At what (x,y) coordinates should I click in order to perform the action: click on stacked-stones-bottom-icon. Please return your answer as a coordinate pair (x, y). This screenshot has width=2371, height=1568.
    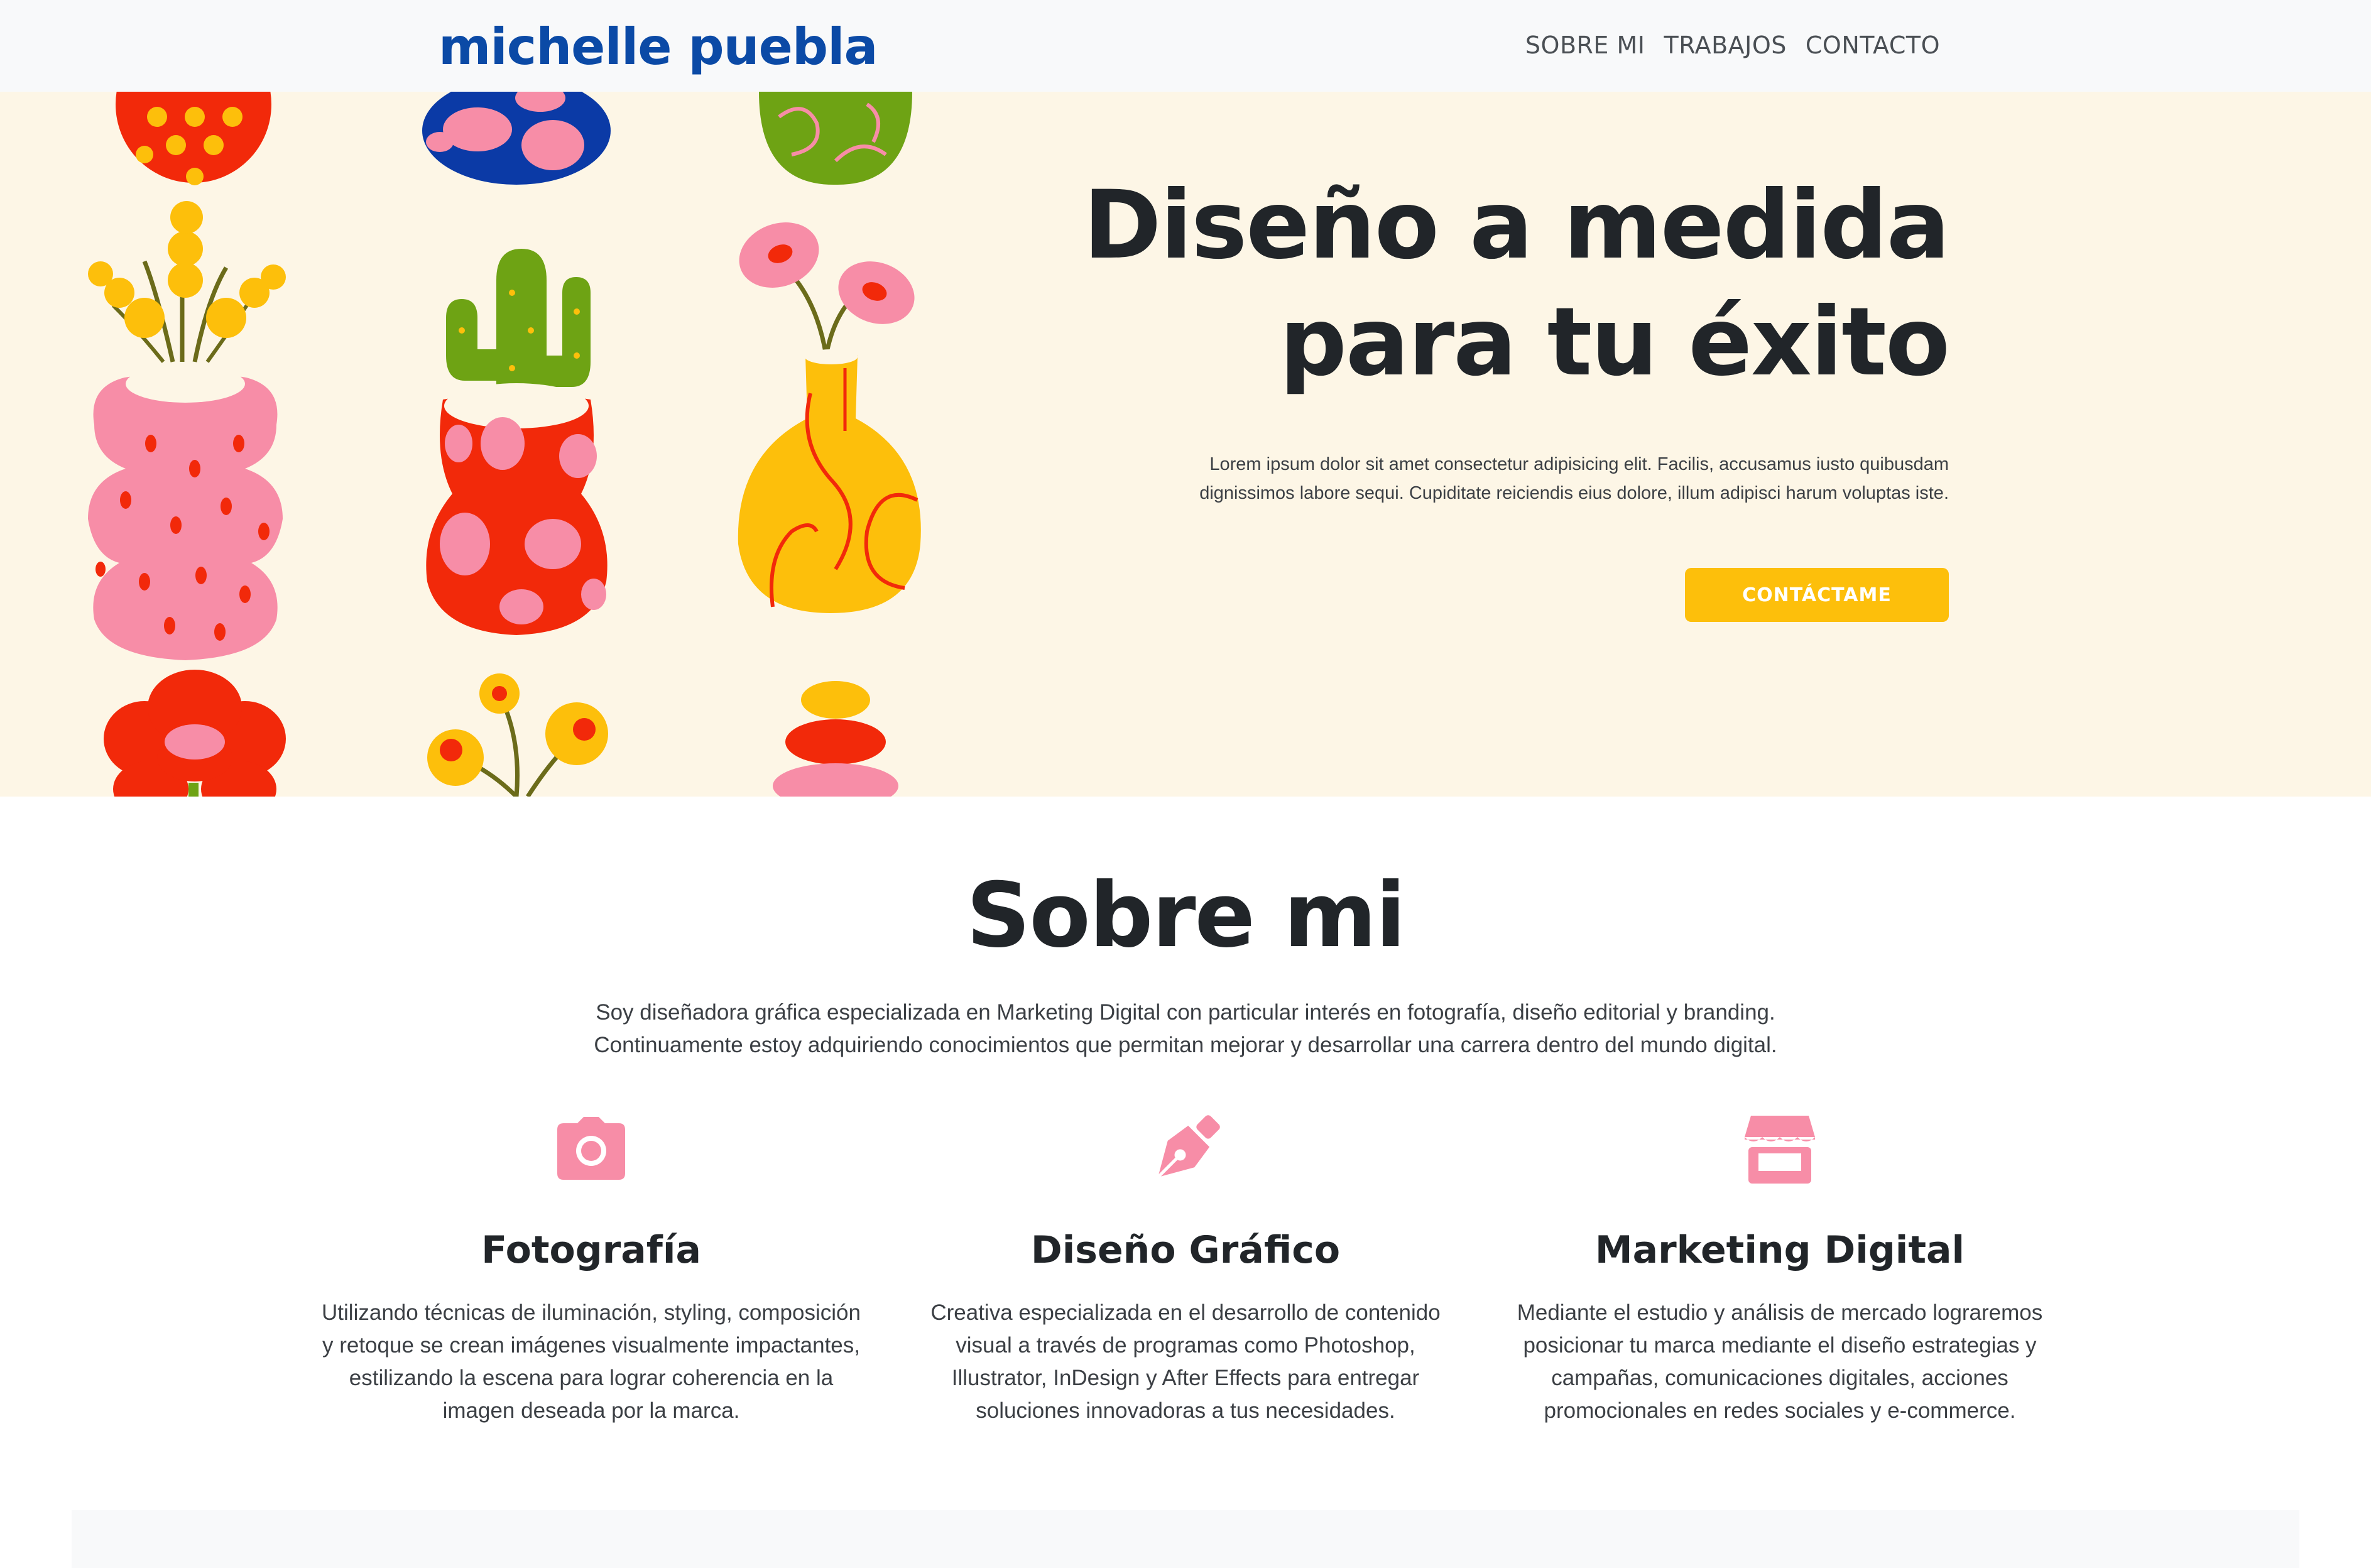
    Looking at the image, I should click on (835, 739).